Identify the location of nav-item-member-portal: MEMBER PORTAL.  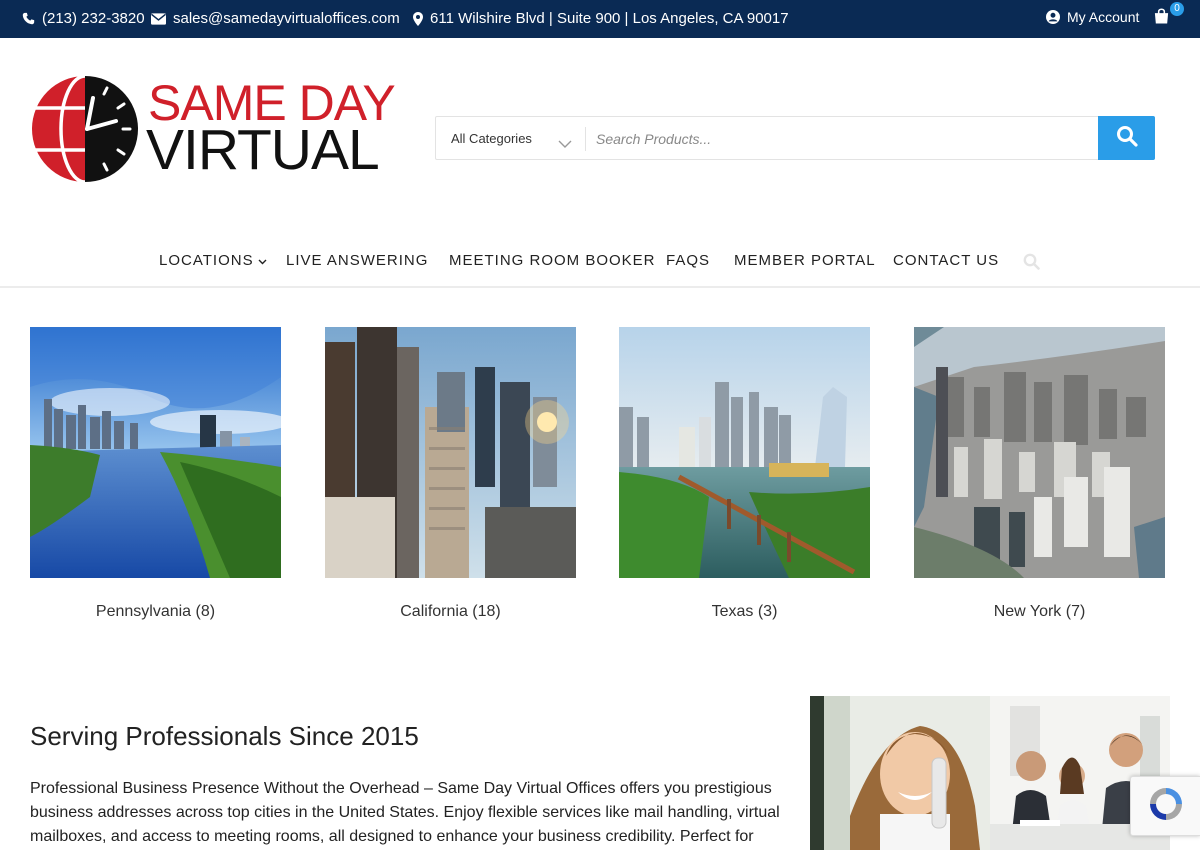
(805, 260).